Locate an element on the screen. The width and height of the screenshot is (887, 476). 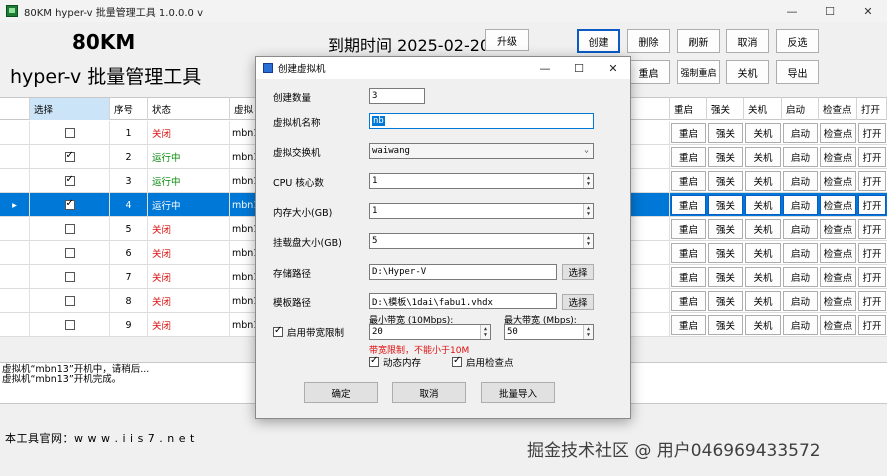
dialog-cancel-button: 取消 is located at coordinates (429, 392).